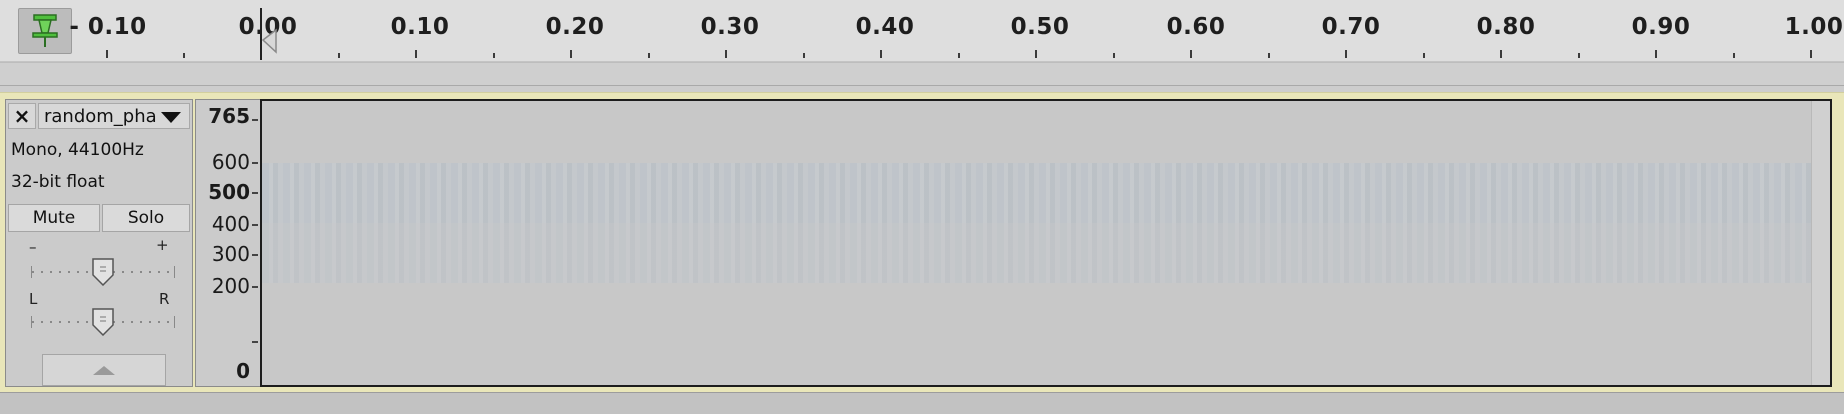 Image resolution: width=1844 pixels, height=414 pixels. Describe the element at coordinates (270, 41) in the screenshot. I see `play-region-marker-icon` at that location.